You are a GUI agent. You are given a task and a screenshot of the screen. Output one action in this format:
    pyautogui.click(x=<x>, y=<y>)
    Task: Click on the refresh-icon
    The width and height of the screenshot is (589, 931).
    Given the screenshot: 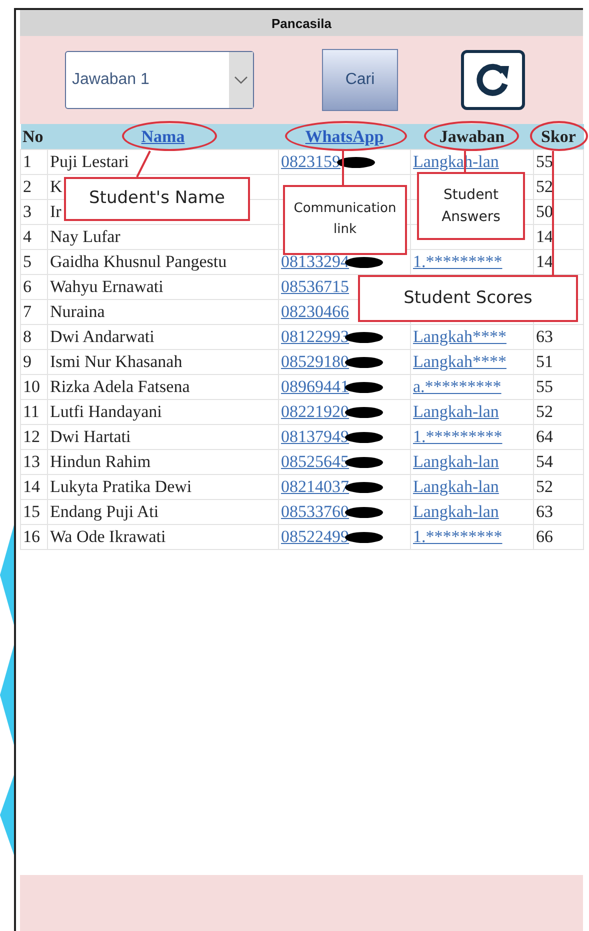 What is the action you would take?
    pyautogui.click(x=493, y=80)
    